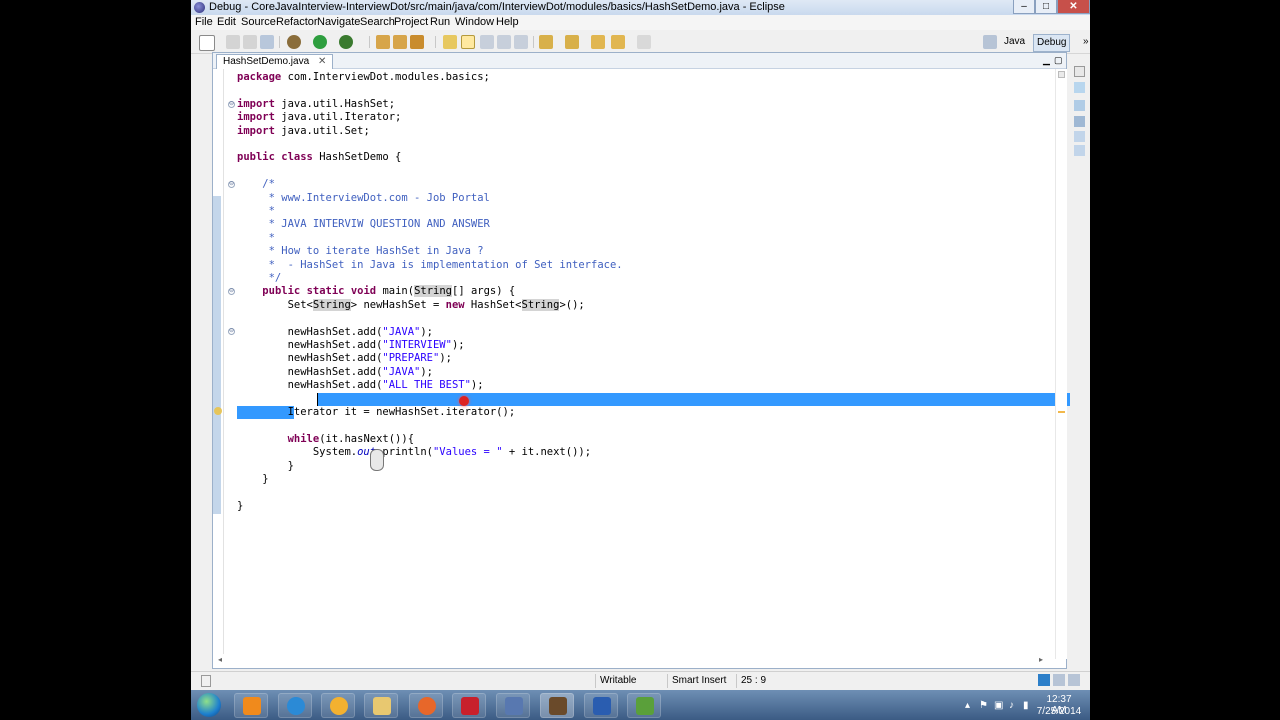  What do you see at coordinates (1079, 136) in the screenshot?
I see `outline-view-icon` at bounding box center [1079, 136].